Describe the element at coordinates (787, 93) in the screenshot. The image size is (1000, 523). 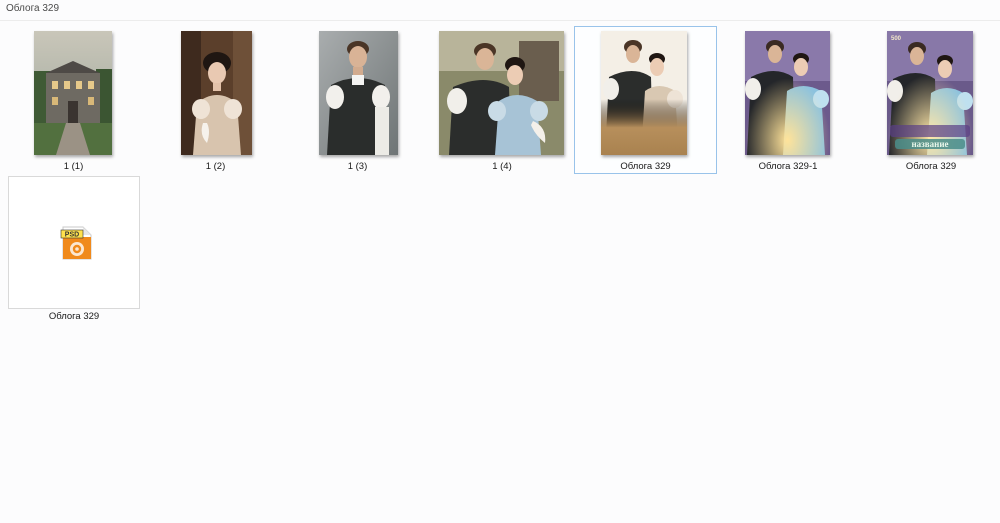
I see `thumbnail-couple-cover-draft` at that location.